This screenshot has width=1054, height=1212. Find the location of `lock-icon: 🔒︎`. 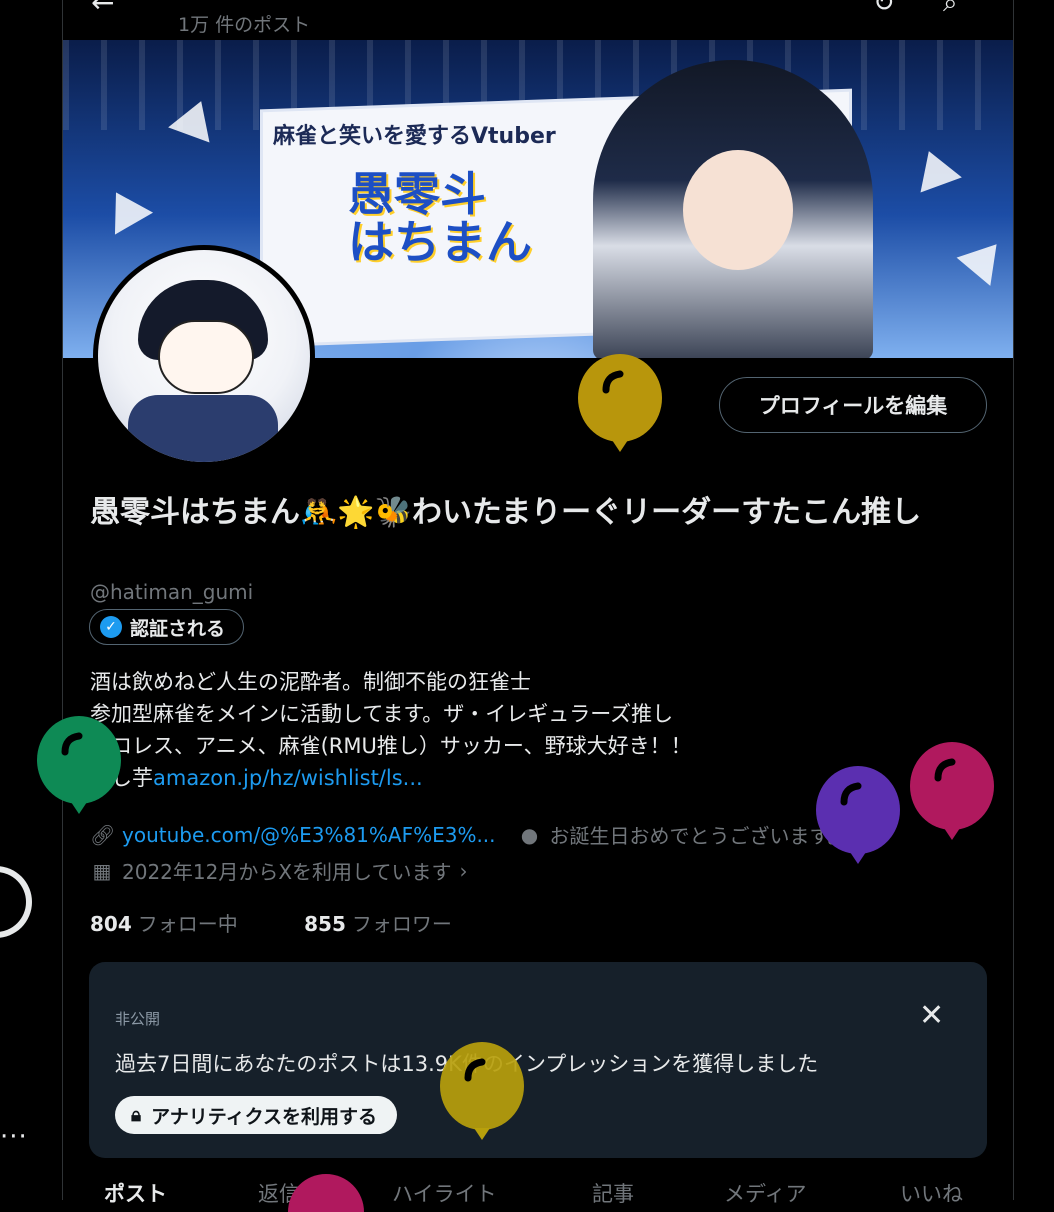

lock-icon: 🔒︎ is located at coordinates (136, 1115).